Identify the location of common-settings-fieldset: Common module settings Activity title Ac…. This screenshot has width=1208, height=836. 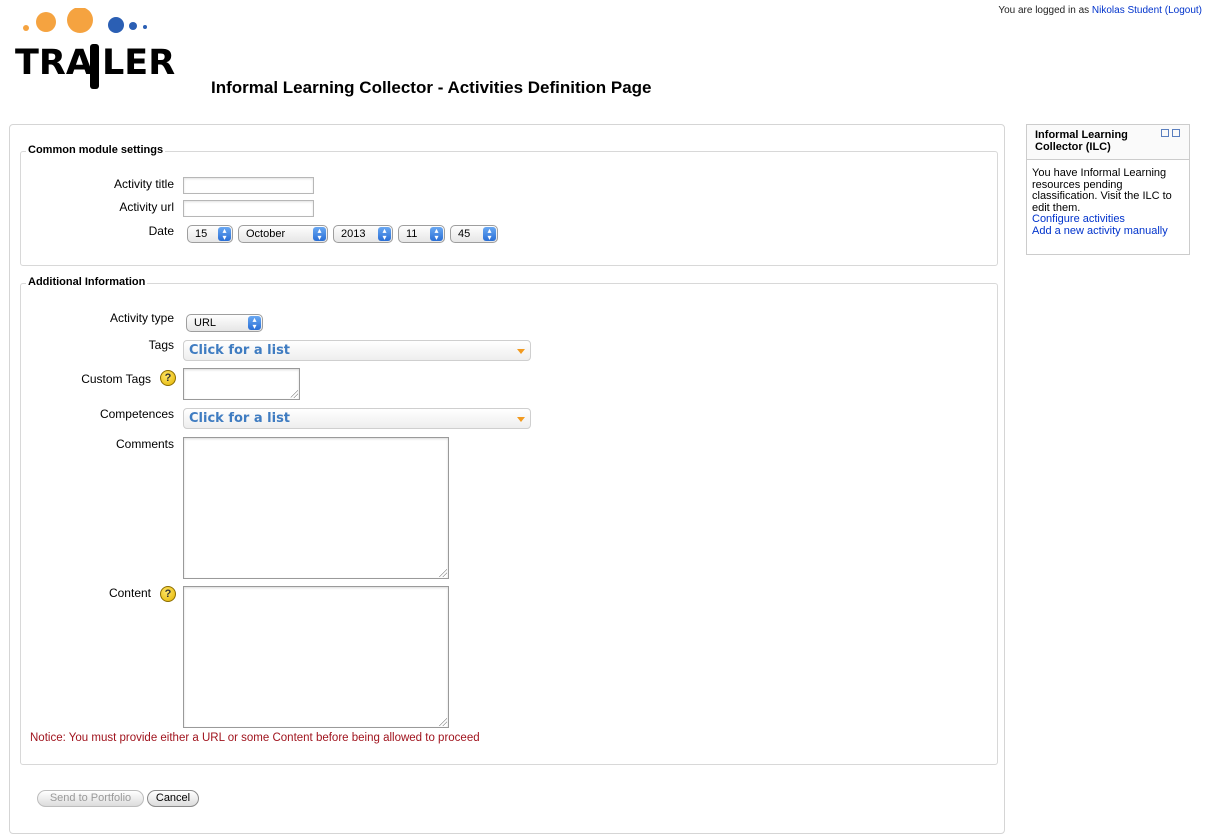
(509, 205).